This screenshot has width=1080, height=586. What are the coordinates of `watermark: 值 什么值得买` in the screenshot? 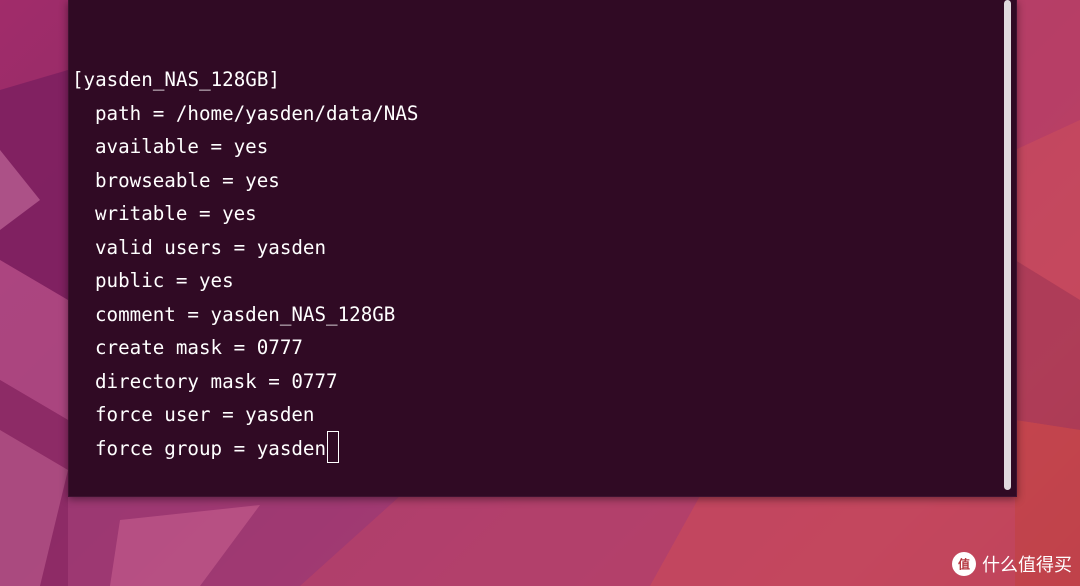 It's located at (1012, 564).